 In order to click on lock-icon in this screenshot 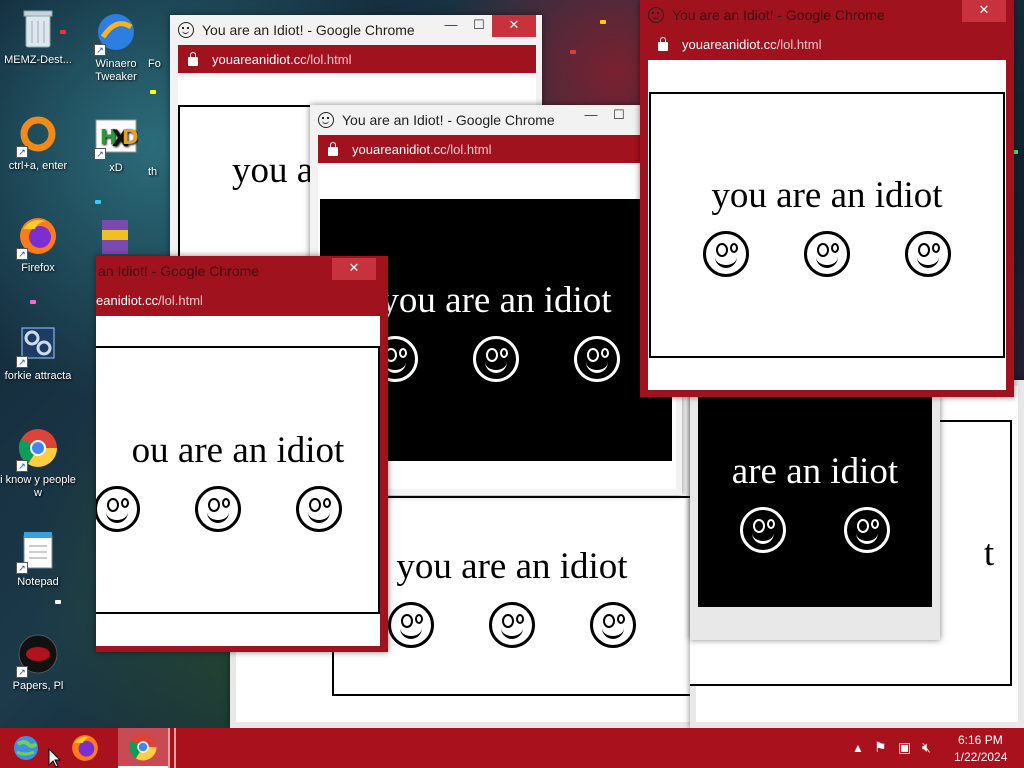, I will do `click(663, 43)`.